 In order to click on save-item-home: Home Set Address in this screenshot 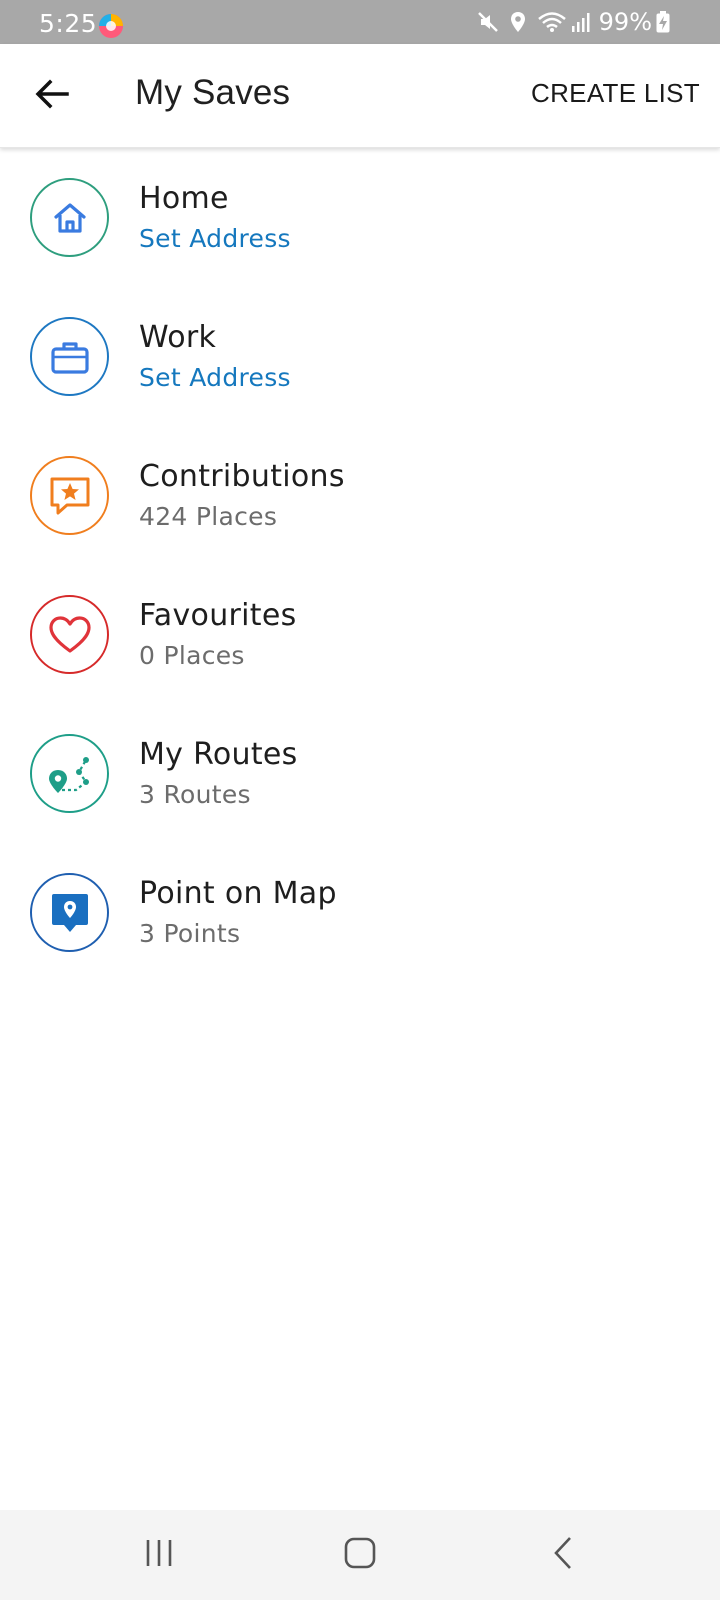, I will do `click(360, 217)`.